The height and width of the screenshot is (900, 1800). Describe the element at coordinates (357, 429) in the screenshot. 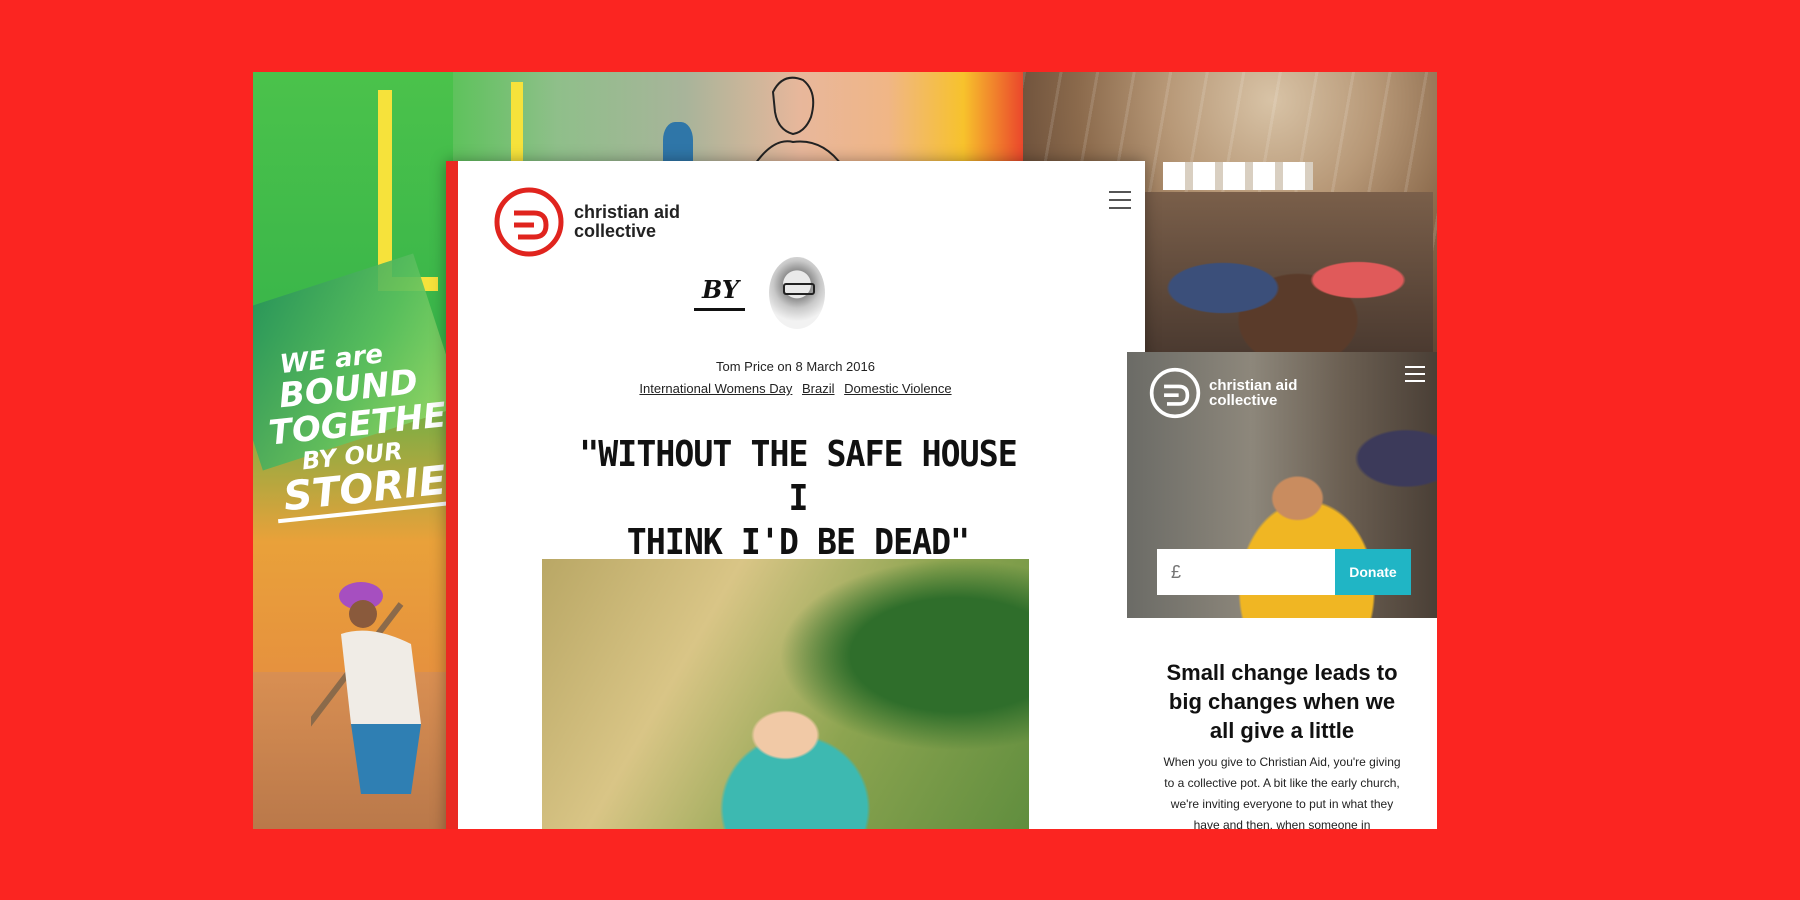

I see `poster-slogan: WE are BOUND TOGETHER BY OUR STORIES` at that location.